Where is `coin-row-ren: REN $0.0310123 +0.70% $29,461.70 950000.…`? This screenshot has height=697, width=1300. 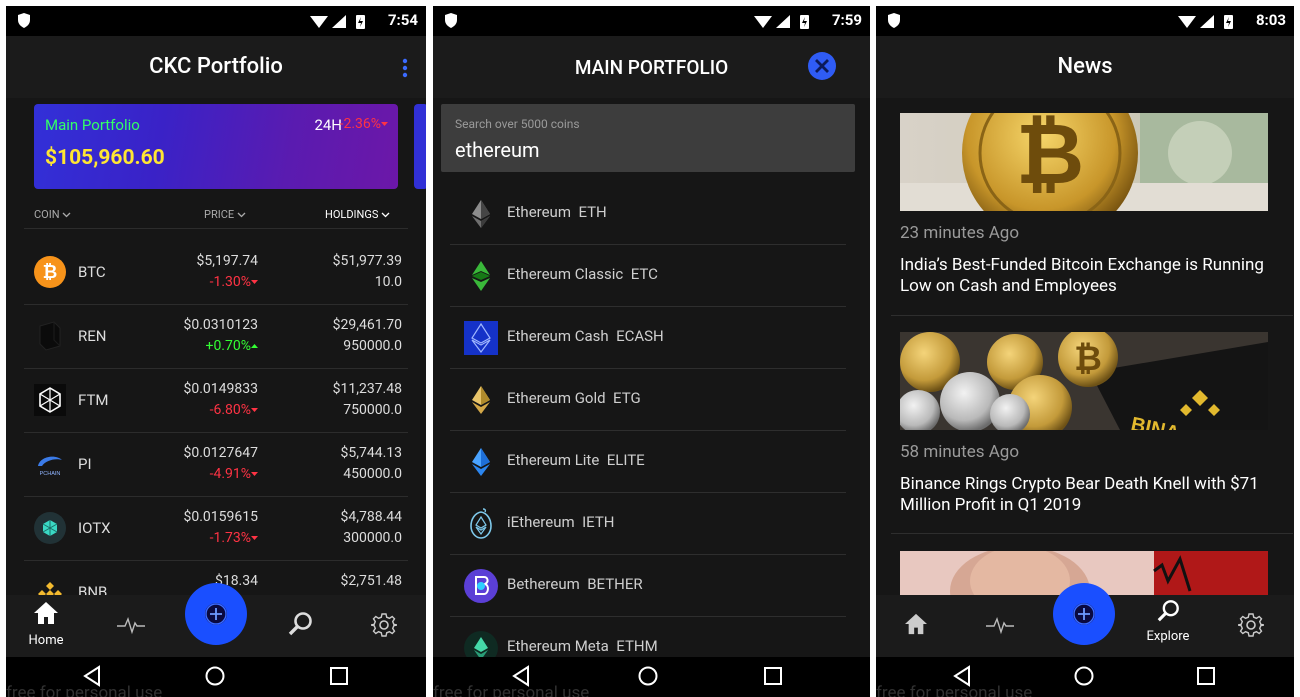
coin-row-ren: REN $0.0310123 +0.70% $29,461.70 950000.… is located at coordinates (216, 336).